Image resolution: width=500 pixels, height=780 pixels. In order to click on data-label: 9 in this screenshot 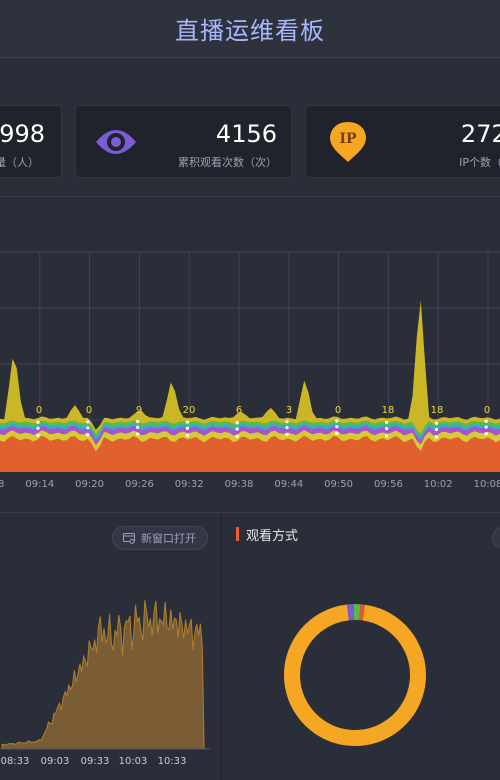, I will do `click(139, 410)`.